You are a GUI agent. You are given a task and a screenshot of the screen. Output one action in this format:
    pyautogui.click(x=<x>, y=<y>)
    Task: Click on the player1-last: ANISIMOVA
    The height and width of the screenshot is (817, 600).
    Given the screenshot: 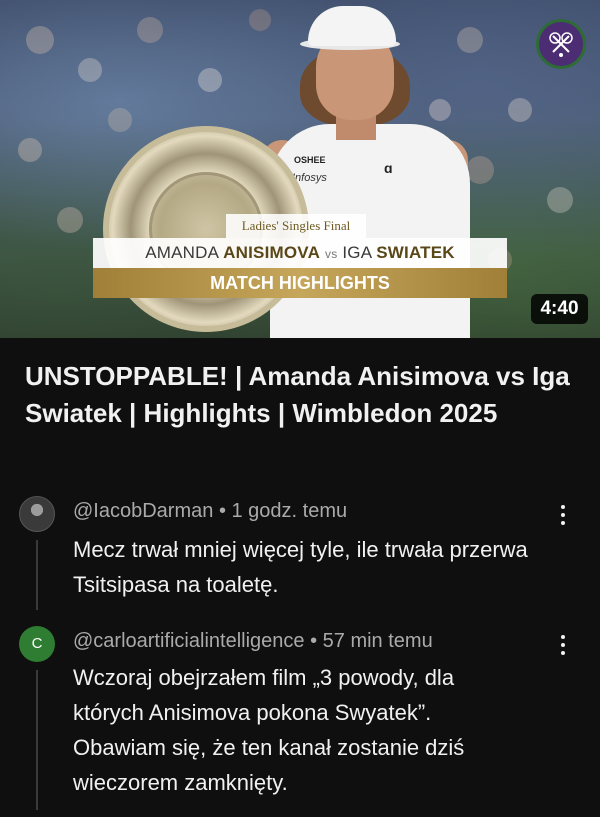 What is the action you would take?
    pyautogui.click(x=272, y=252)
    